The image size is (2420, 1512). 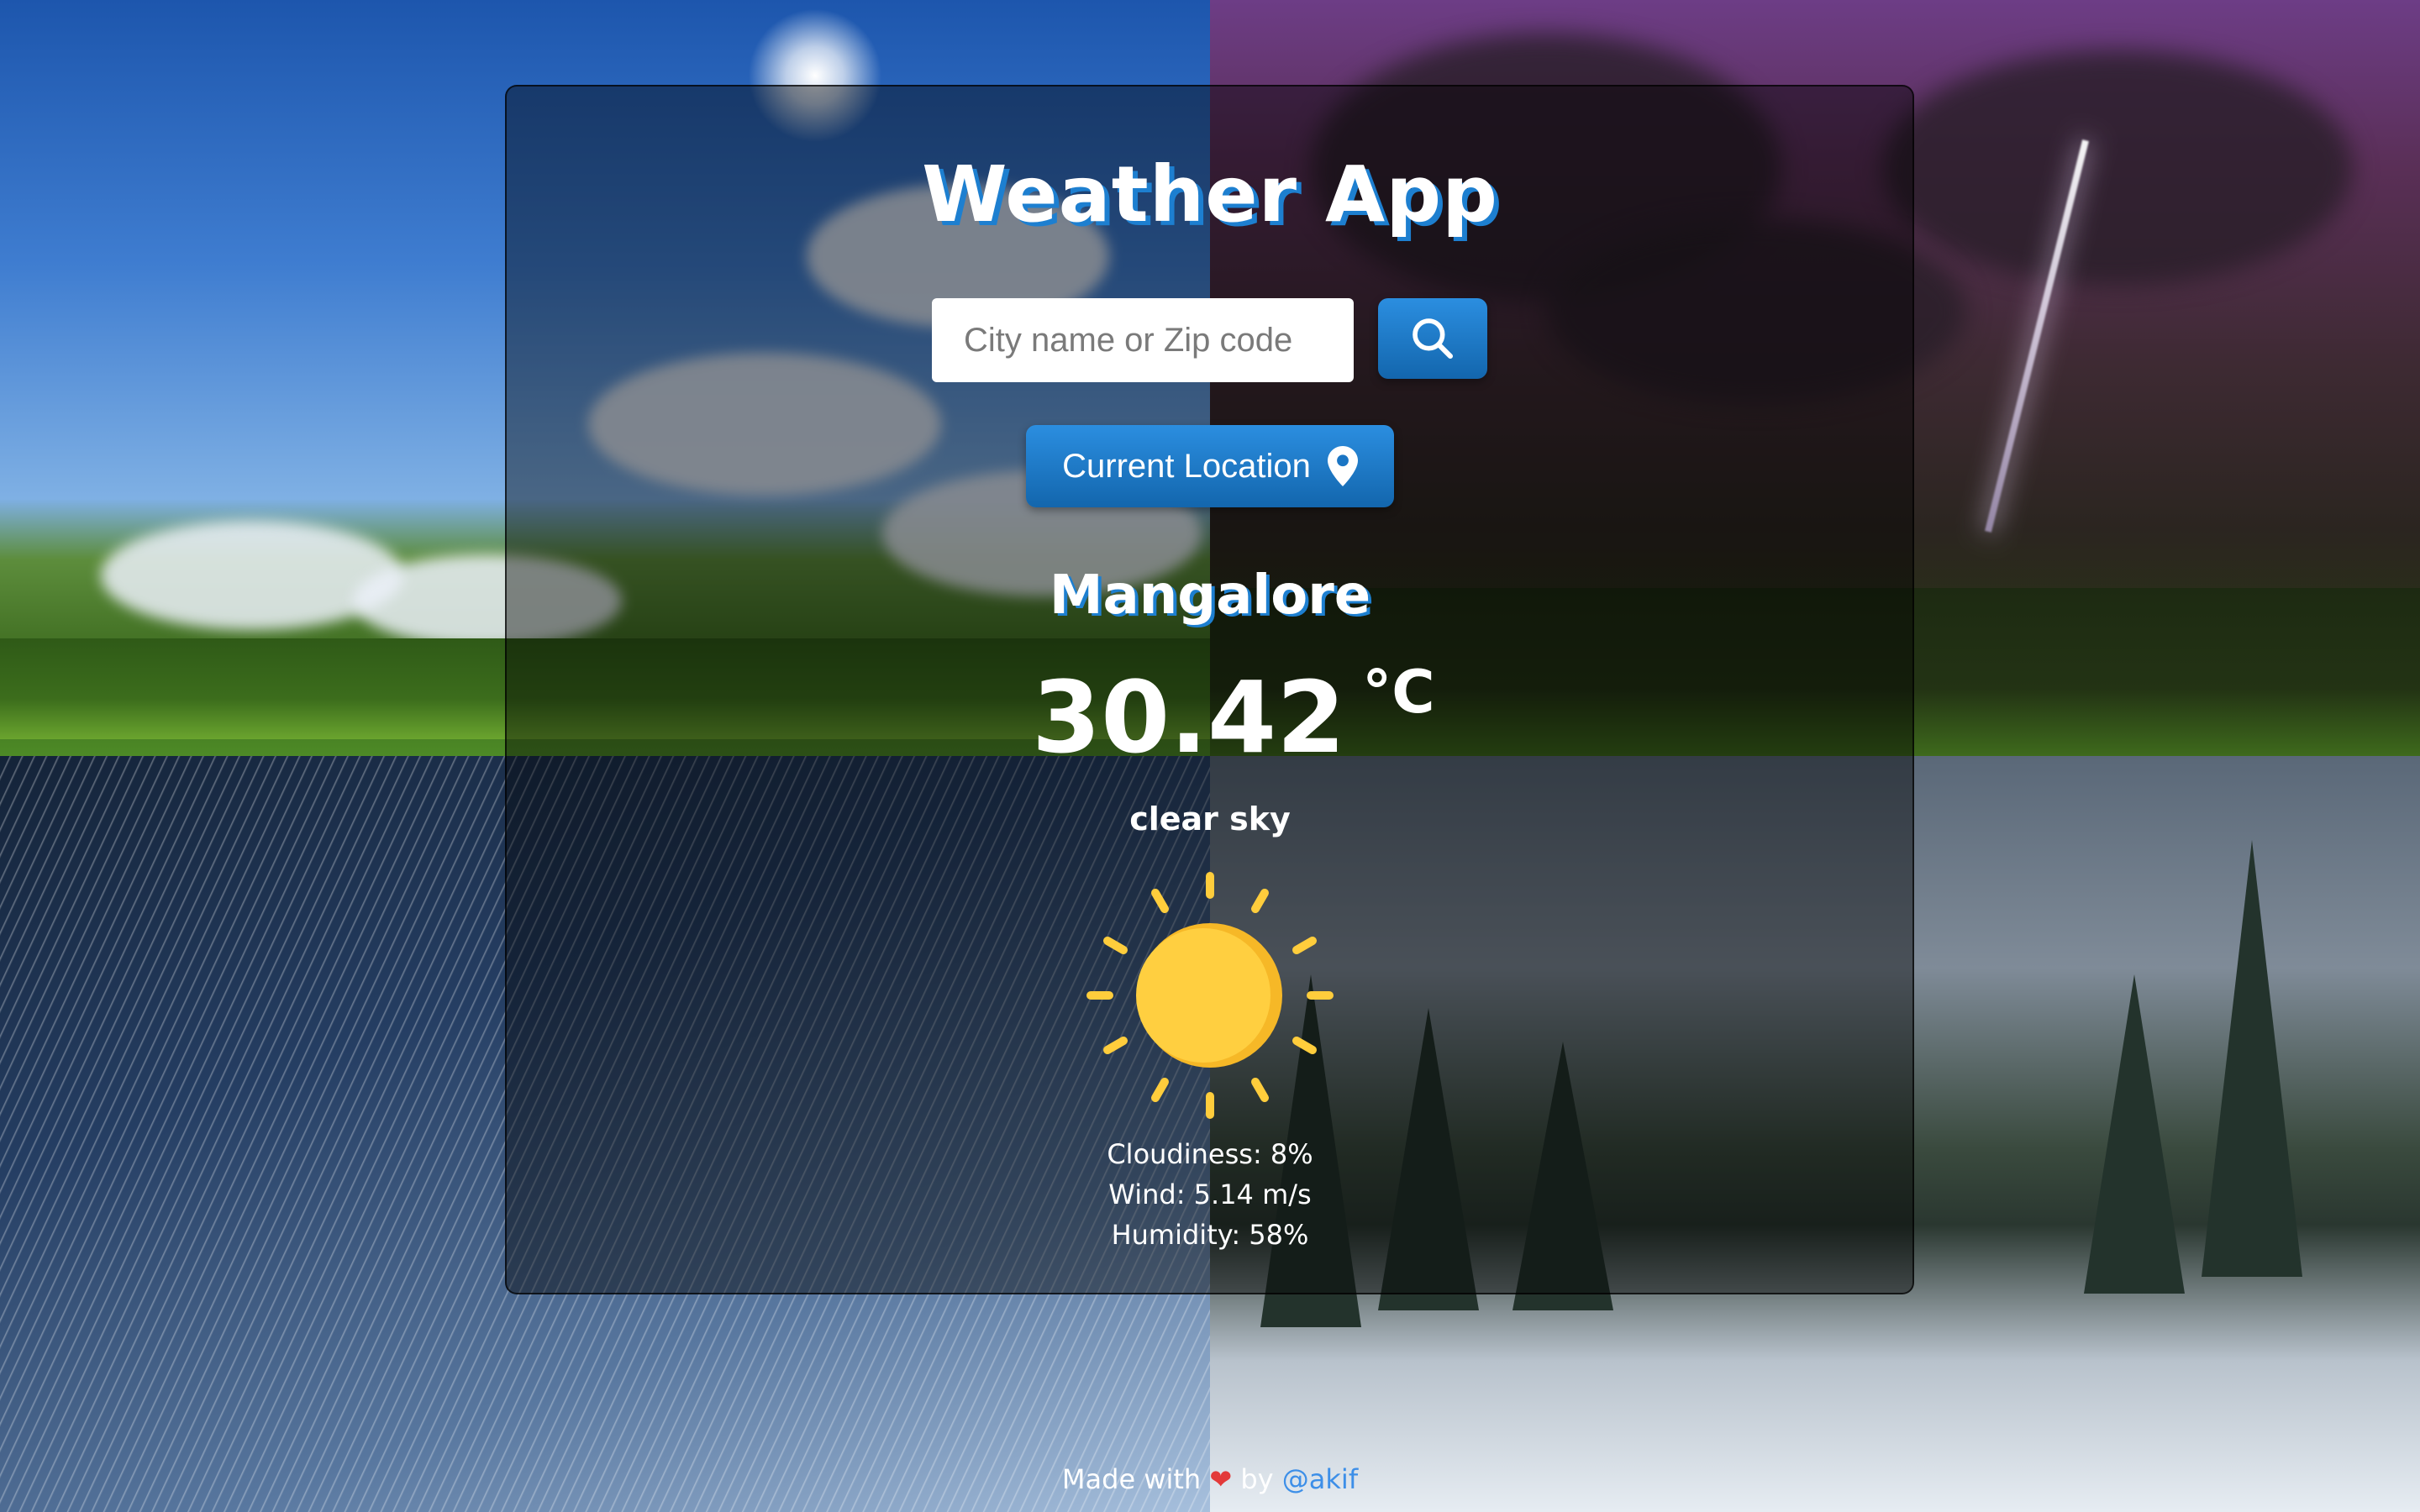 What do you see at coordinates (1210, 194) in the screenshot?
I see `app-title: Weather App` at bounding box center [1210, 194].